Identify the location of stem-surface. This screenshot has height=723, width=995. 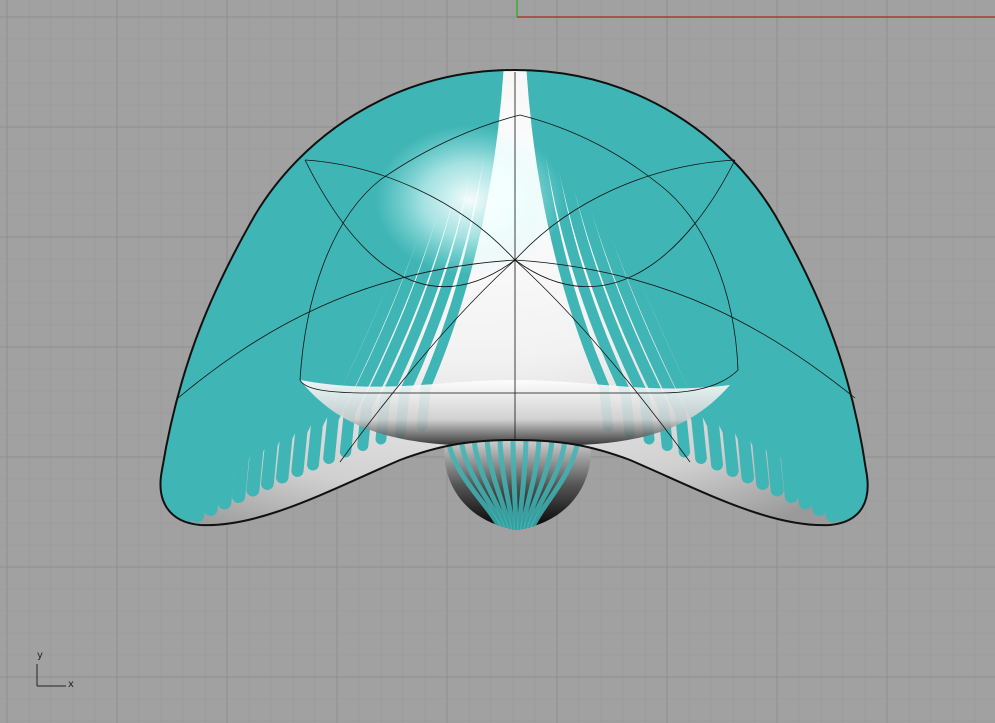
(517, 486).